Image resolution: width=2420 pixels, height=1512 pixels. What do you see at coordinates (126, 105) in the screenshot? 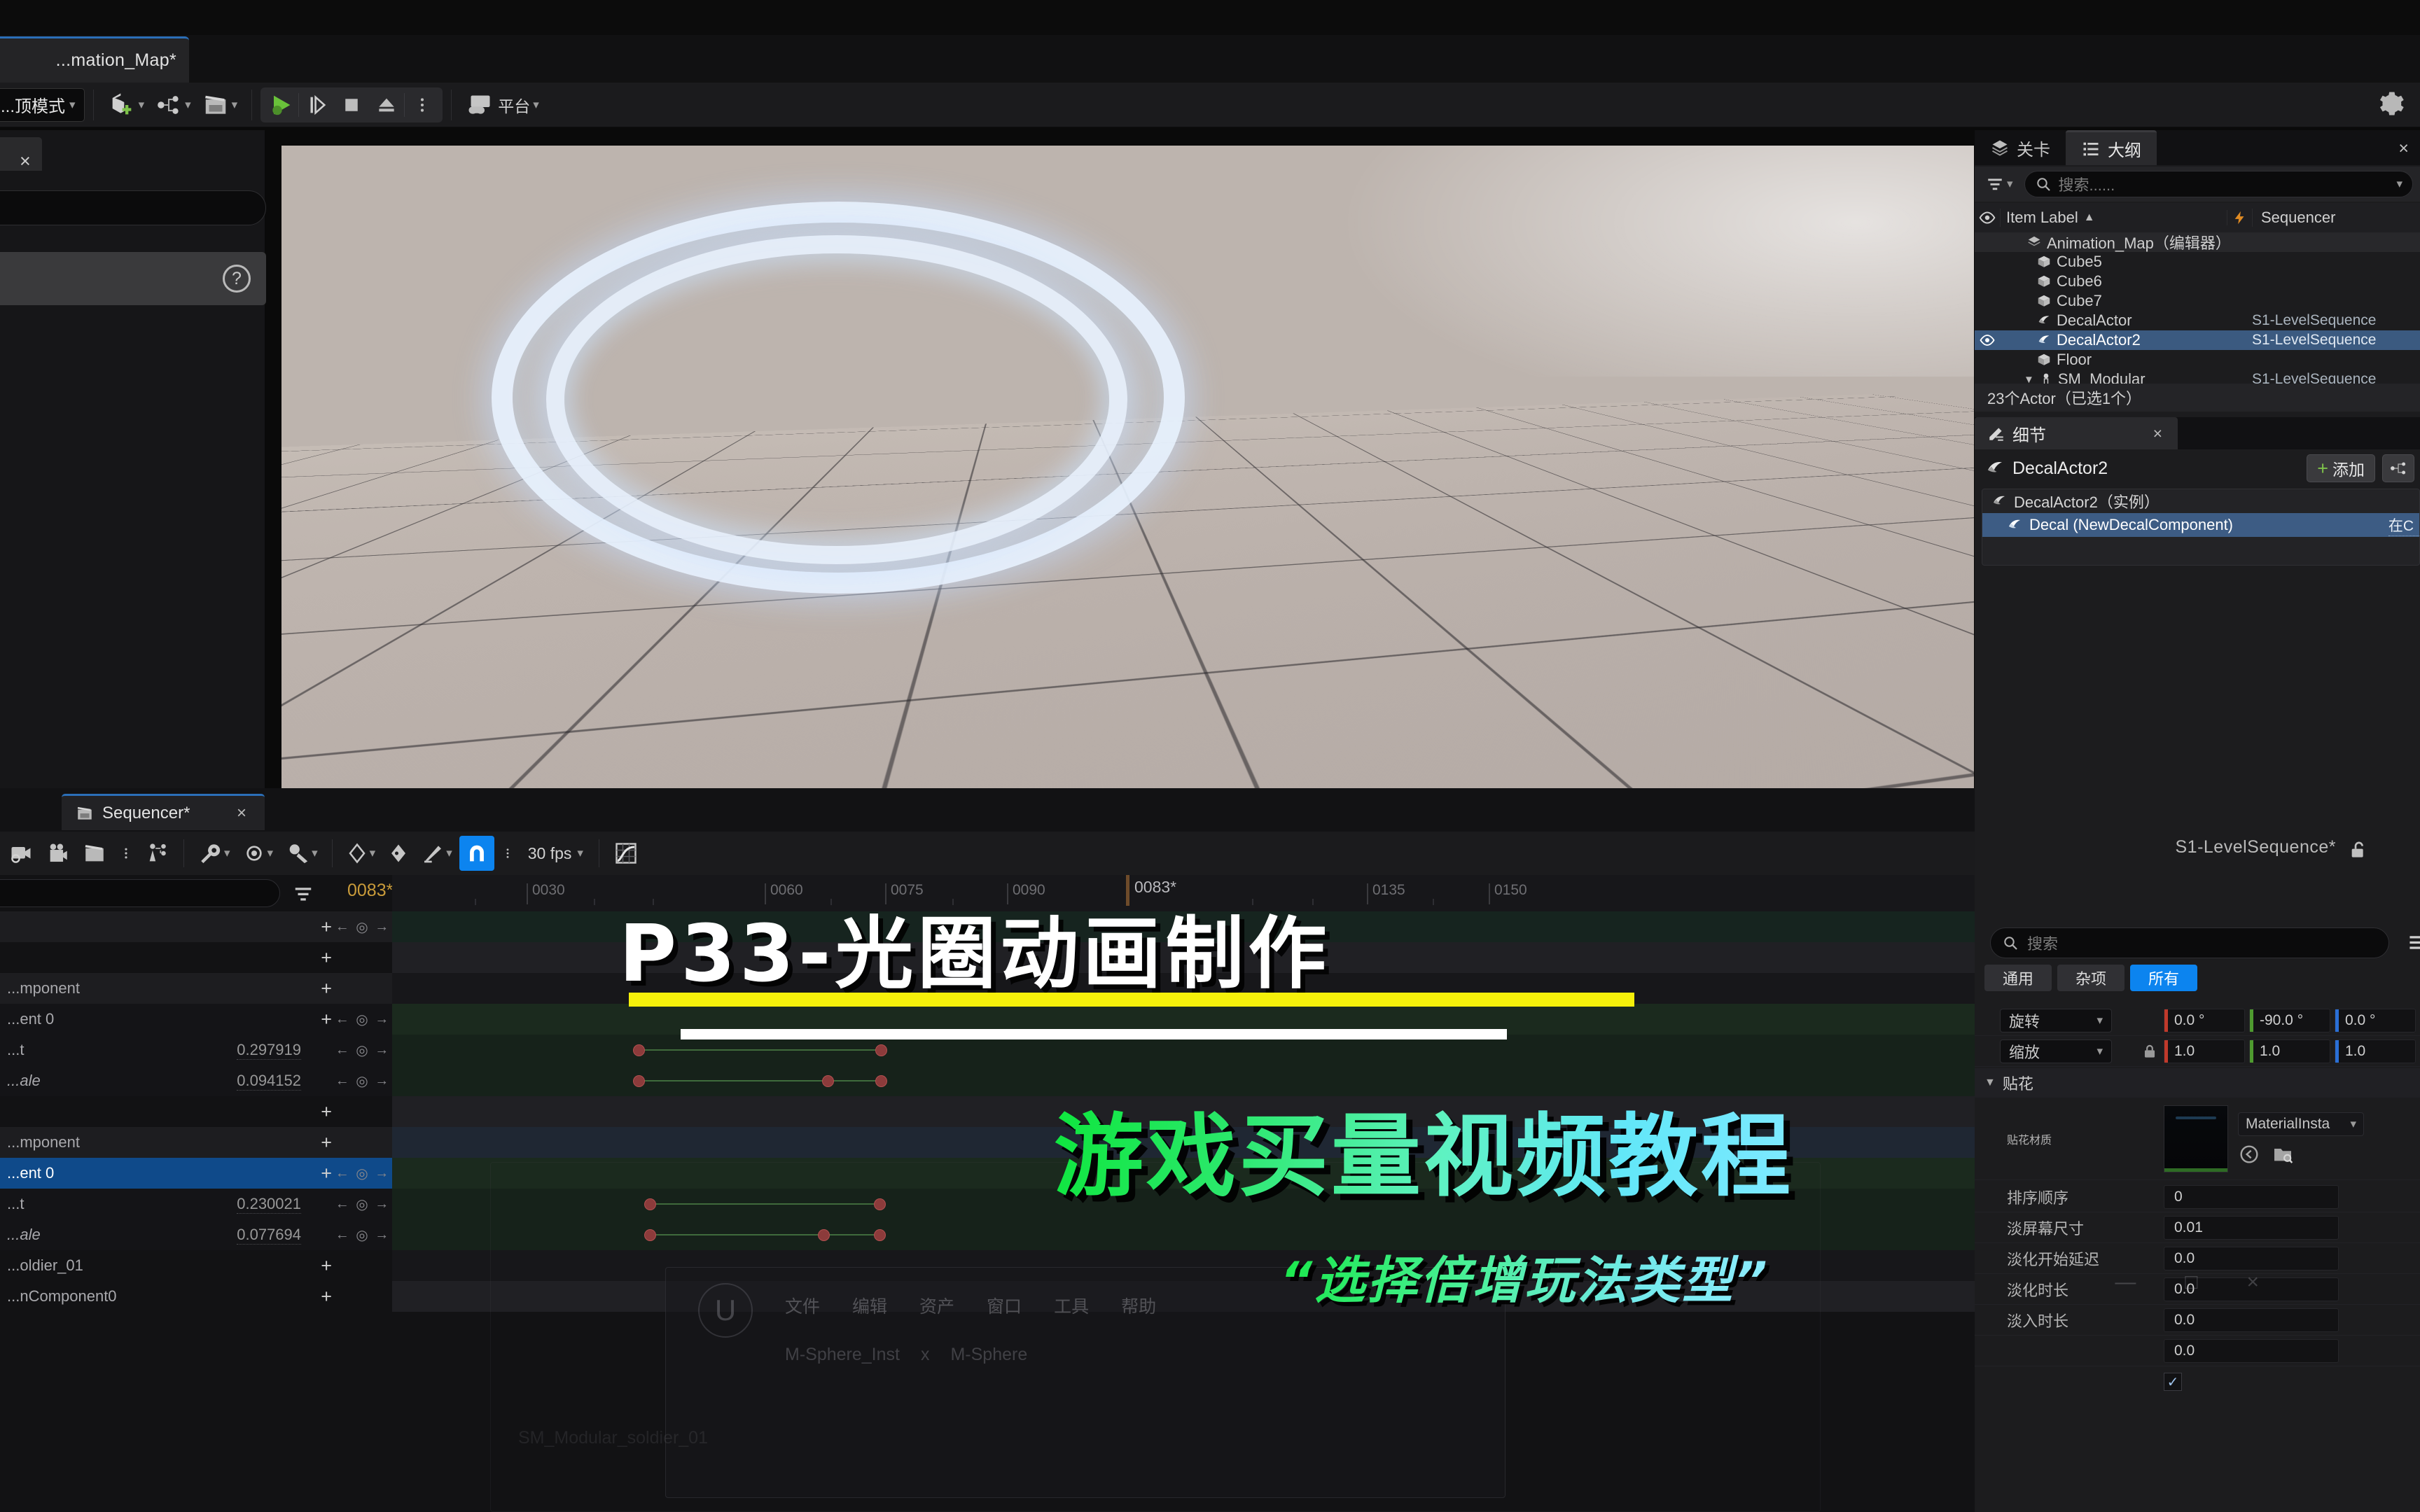
I see `add-actor-button: ▾` at bounding box center [126, 105].